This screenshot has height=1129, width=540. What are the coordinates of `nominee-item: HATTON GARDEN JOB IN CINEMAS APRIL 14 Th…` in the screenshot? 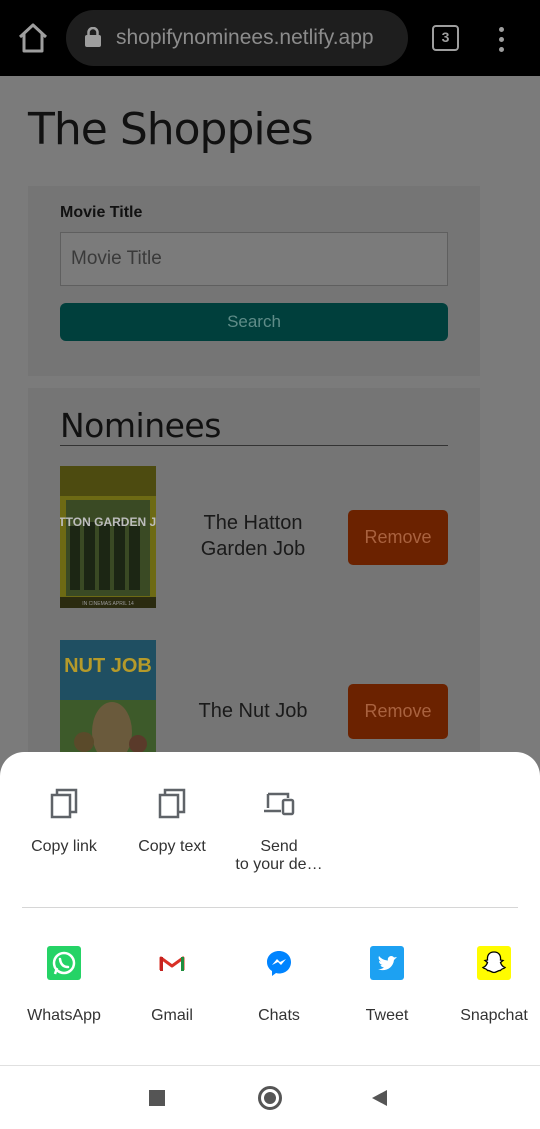 It's located at (254, 538).